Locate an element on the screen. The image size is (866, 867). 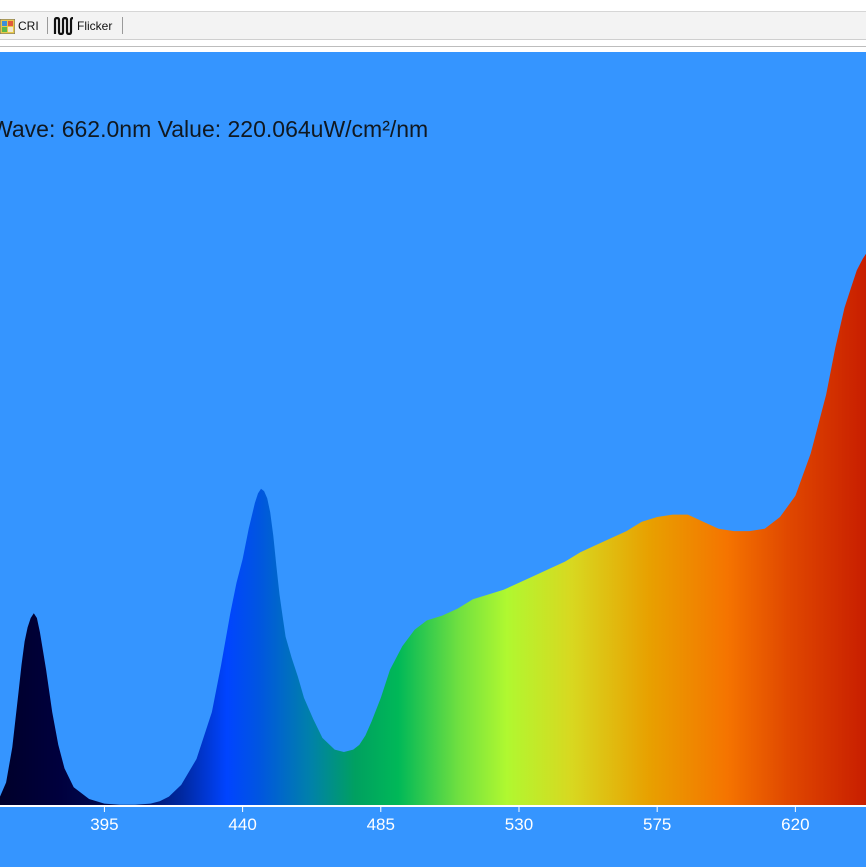
cursor-readout: Wave: 662.0nm Value: 220.064uW/cm²/nm is located at coordinates (214, 129).